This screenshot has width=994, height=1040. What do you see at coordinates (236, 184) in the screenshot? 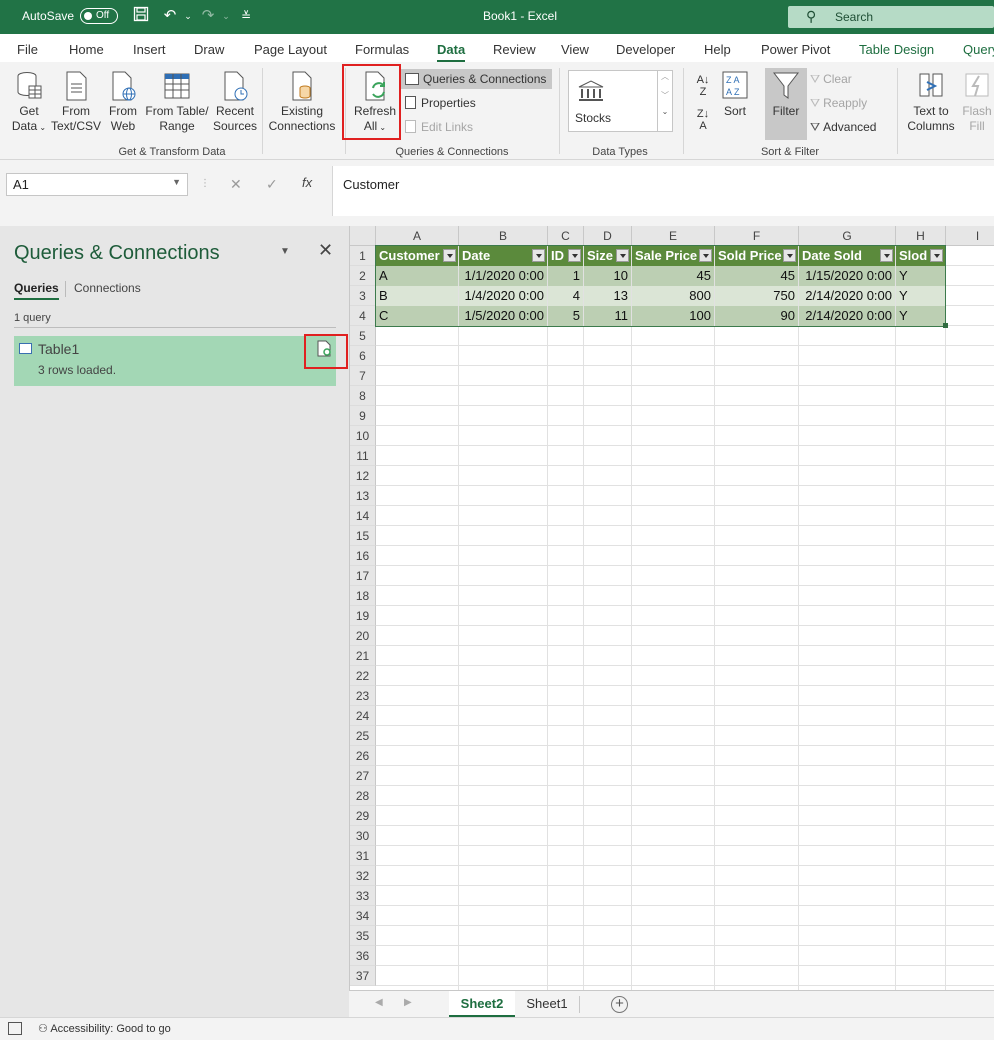
I see `cancel-icon: ✕` at bounding box center [236, 184].